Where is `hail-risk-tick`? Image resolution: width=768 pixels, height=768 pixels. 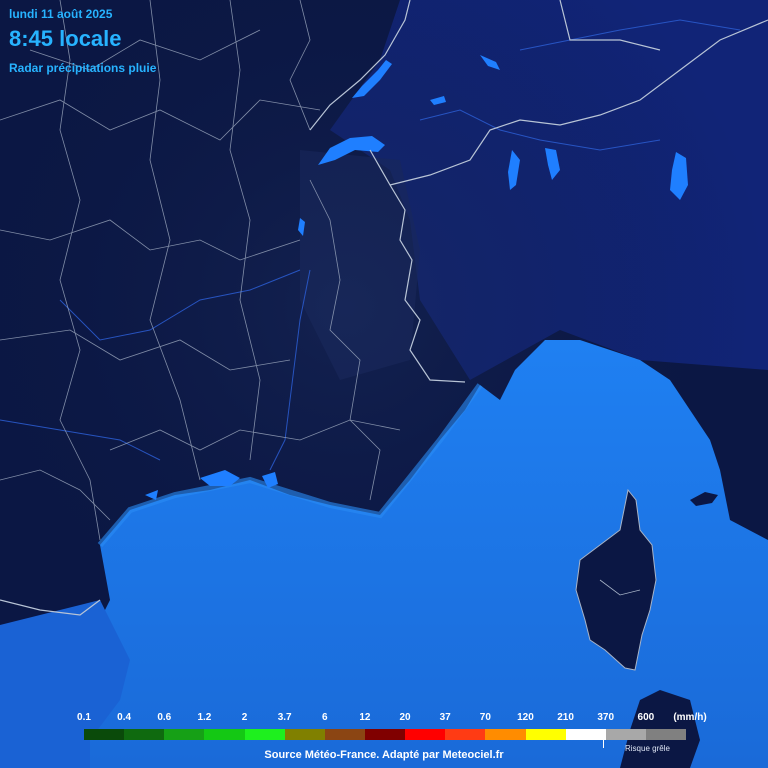 hail-risk-tick is located at coordinates (603, 744).